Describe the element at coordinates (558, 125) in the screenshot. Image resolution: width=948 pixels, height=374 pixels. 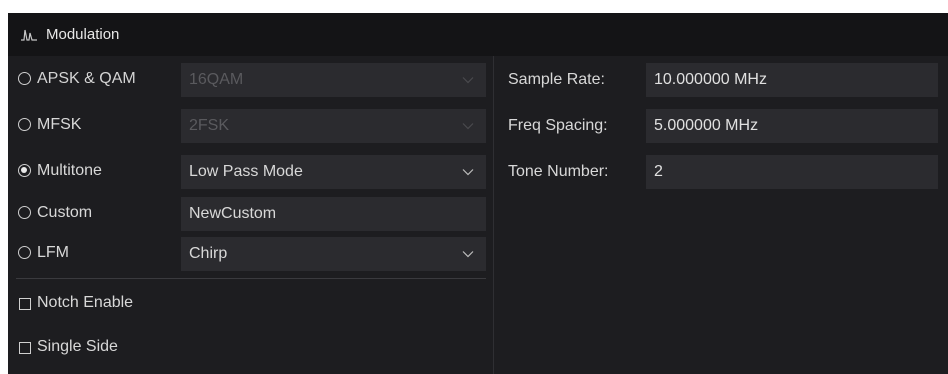
I see `freq-spacing-label: Freq Spacing:` at that location.